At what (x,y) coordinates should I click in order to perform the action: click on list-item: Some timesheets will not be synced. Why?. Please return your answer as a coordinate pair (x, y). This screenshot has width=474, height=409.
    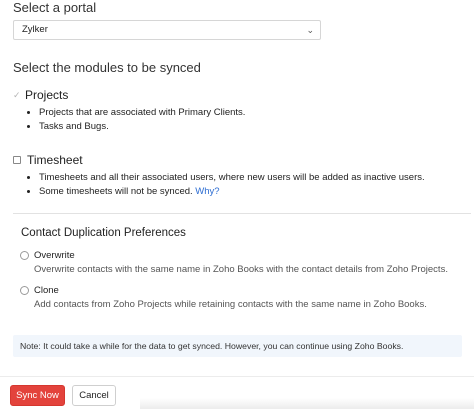
    Looking at the image, I should click on (232, 192).